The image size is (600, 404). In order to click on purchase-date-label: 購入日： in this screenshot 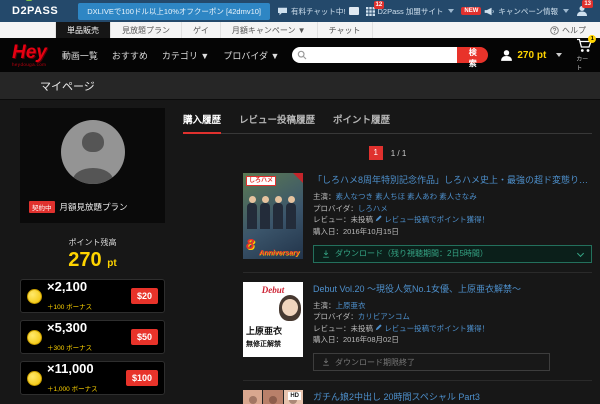, I will do `click(328, 231)`.